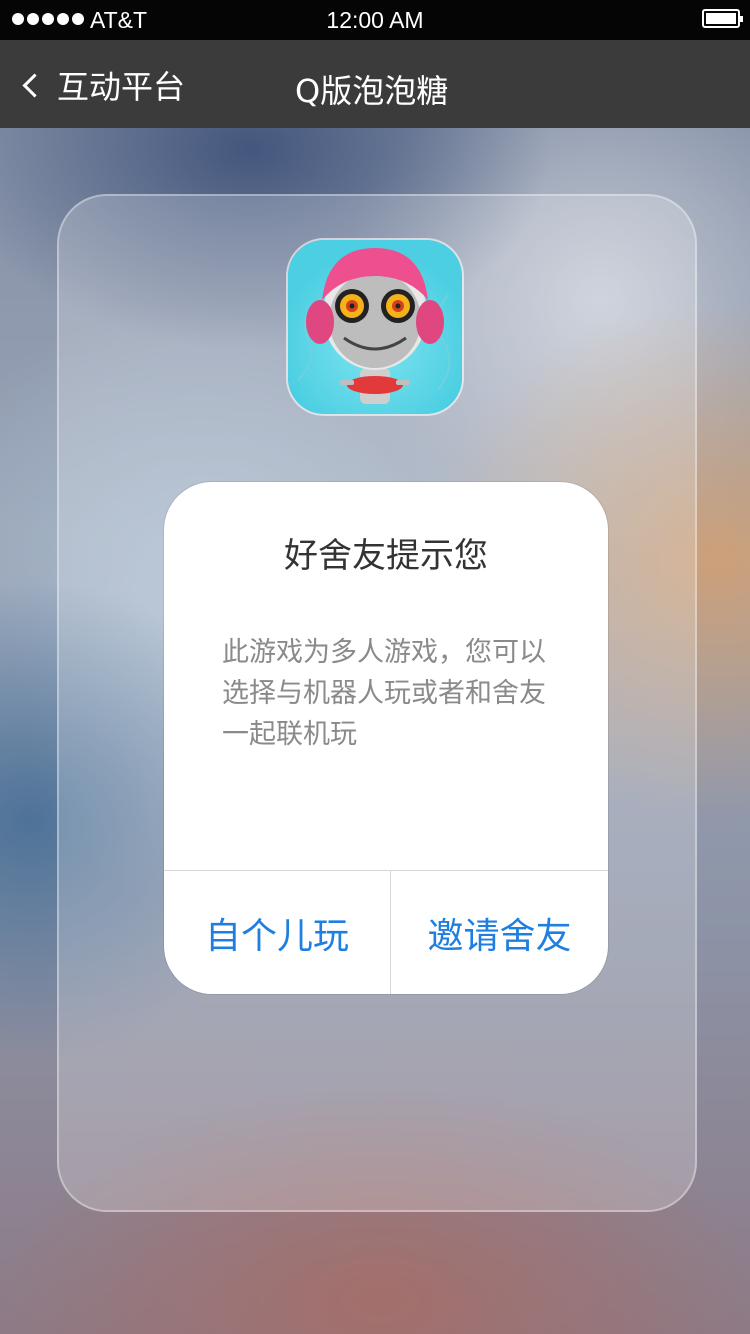 The image size is (750, 1334). What do you see at coordinates (34, 85) in the screenshot?
I see `chevron-left-icon` at bounding box center [34, 85].